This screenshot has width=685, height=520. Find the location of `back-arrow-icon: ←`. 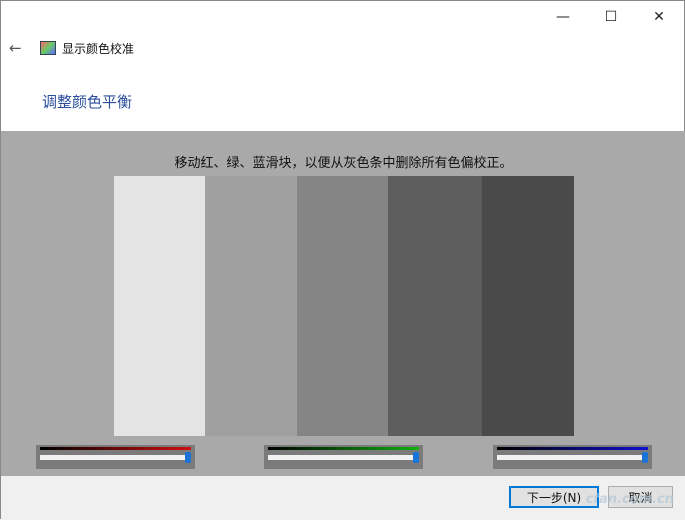

back-arrow-icon: ← is located at coordinates (15, 48).